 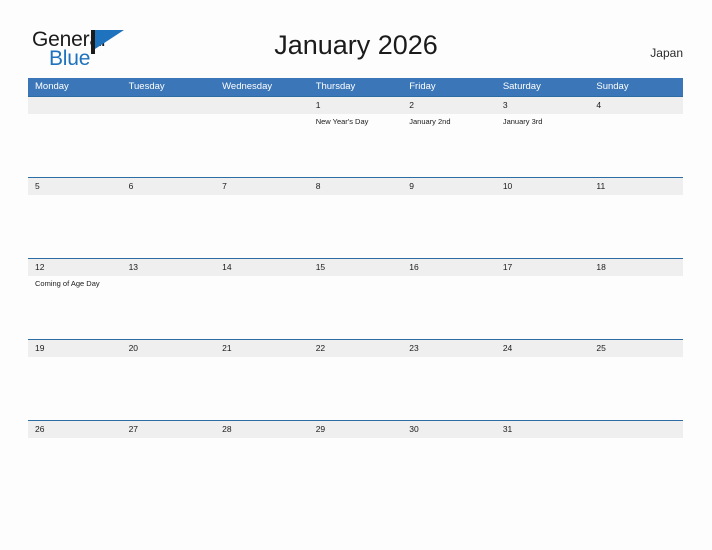 I want to click on weekday-header-sunday: Sunday, so click(x=612, y=86).